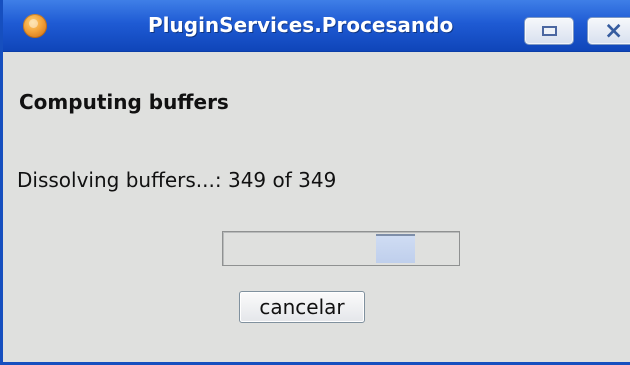  Describe the element at coordinates (301, 25) in the screenshot. I see `window-title: PluginServices.Procesando` at that location.